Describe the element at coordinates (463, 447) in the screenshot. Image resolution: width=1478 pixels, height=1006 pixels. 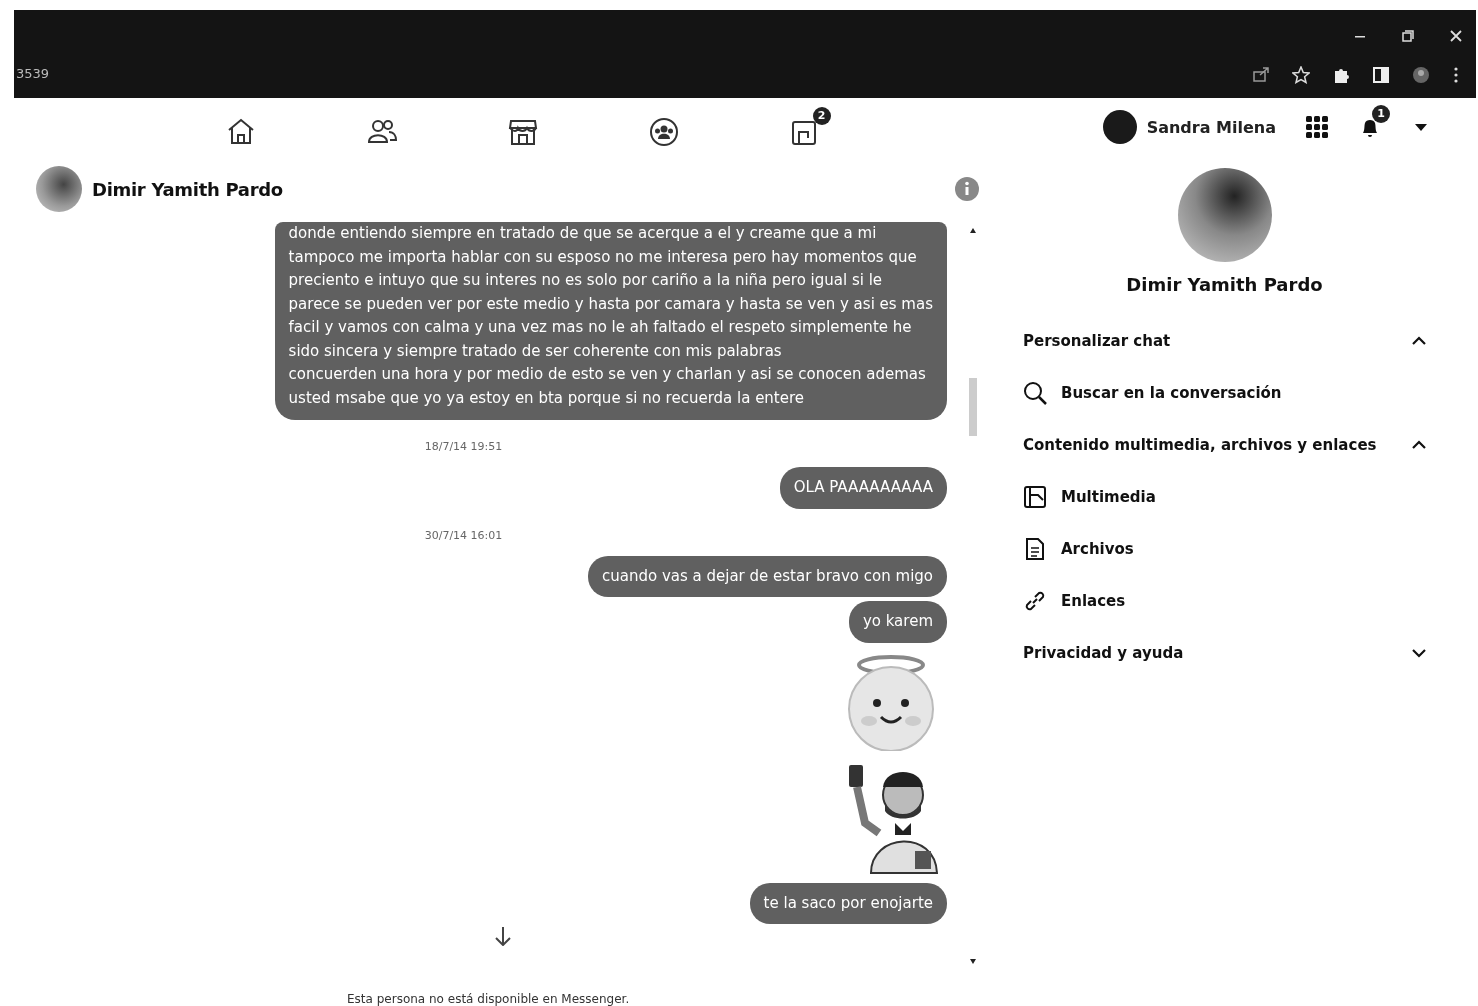
I see `timestamp: 18/7/14 19:51` at that location.